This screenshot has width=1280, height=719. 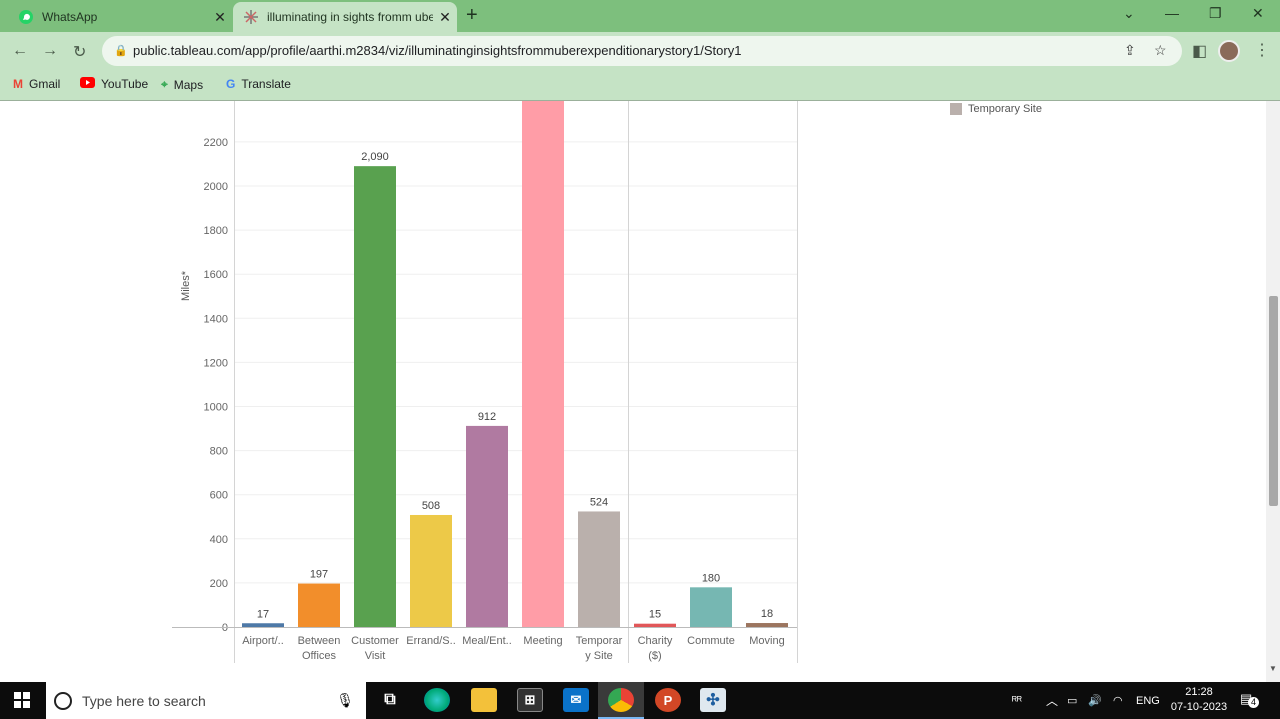 What do you see at coordinates (1095, 700) in the screenshot?
I see `volume-icon: 🔊` at bounding box center [1095, 700].